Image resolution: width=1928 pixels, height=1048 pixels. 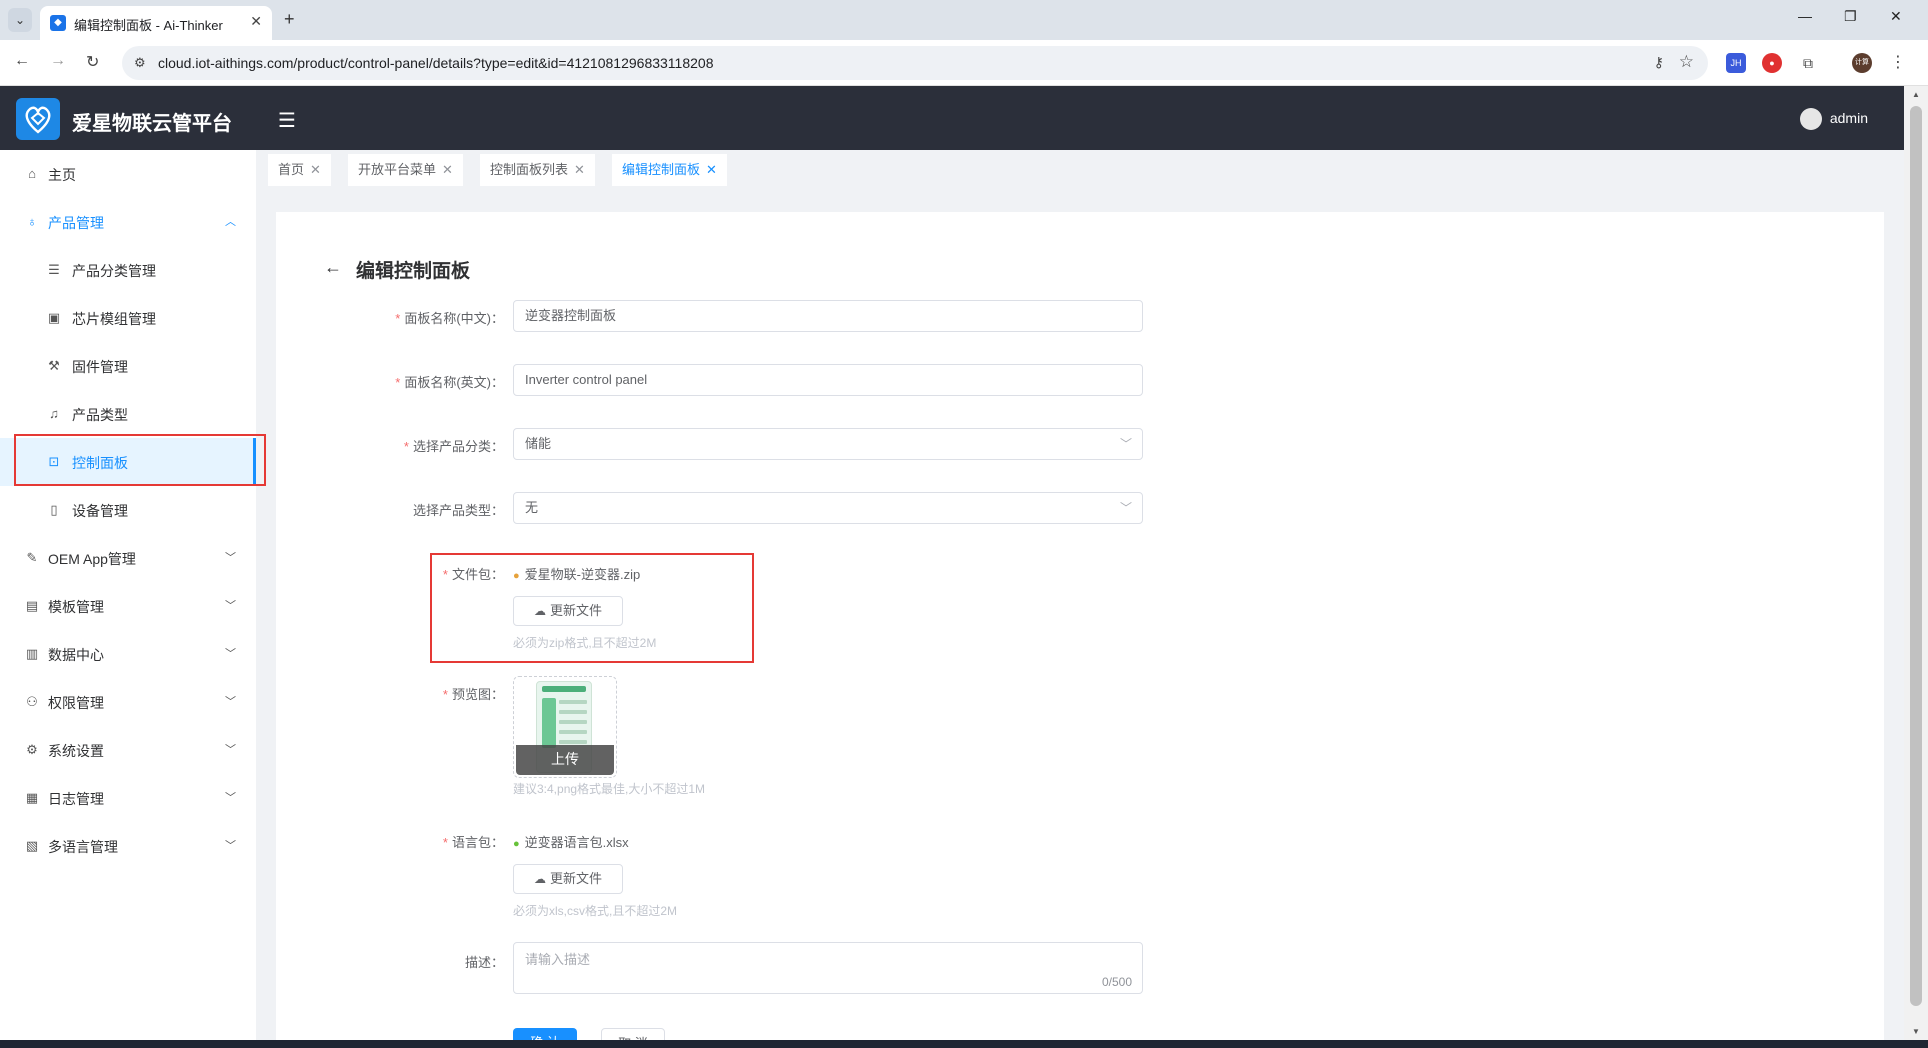 What do you see at coordinates (152, 124) in the screenshot?
I see `brand-name: 爱星物联云管平台` at bounding box center [152, 124].